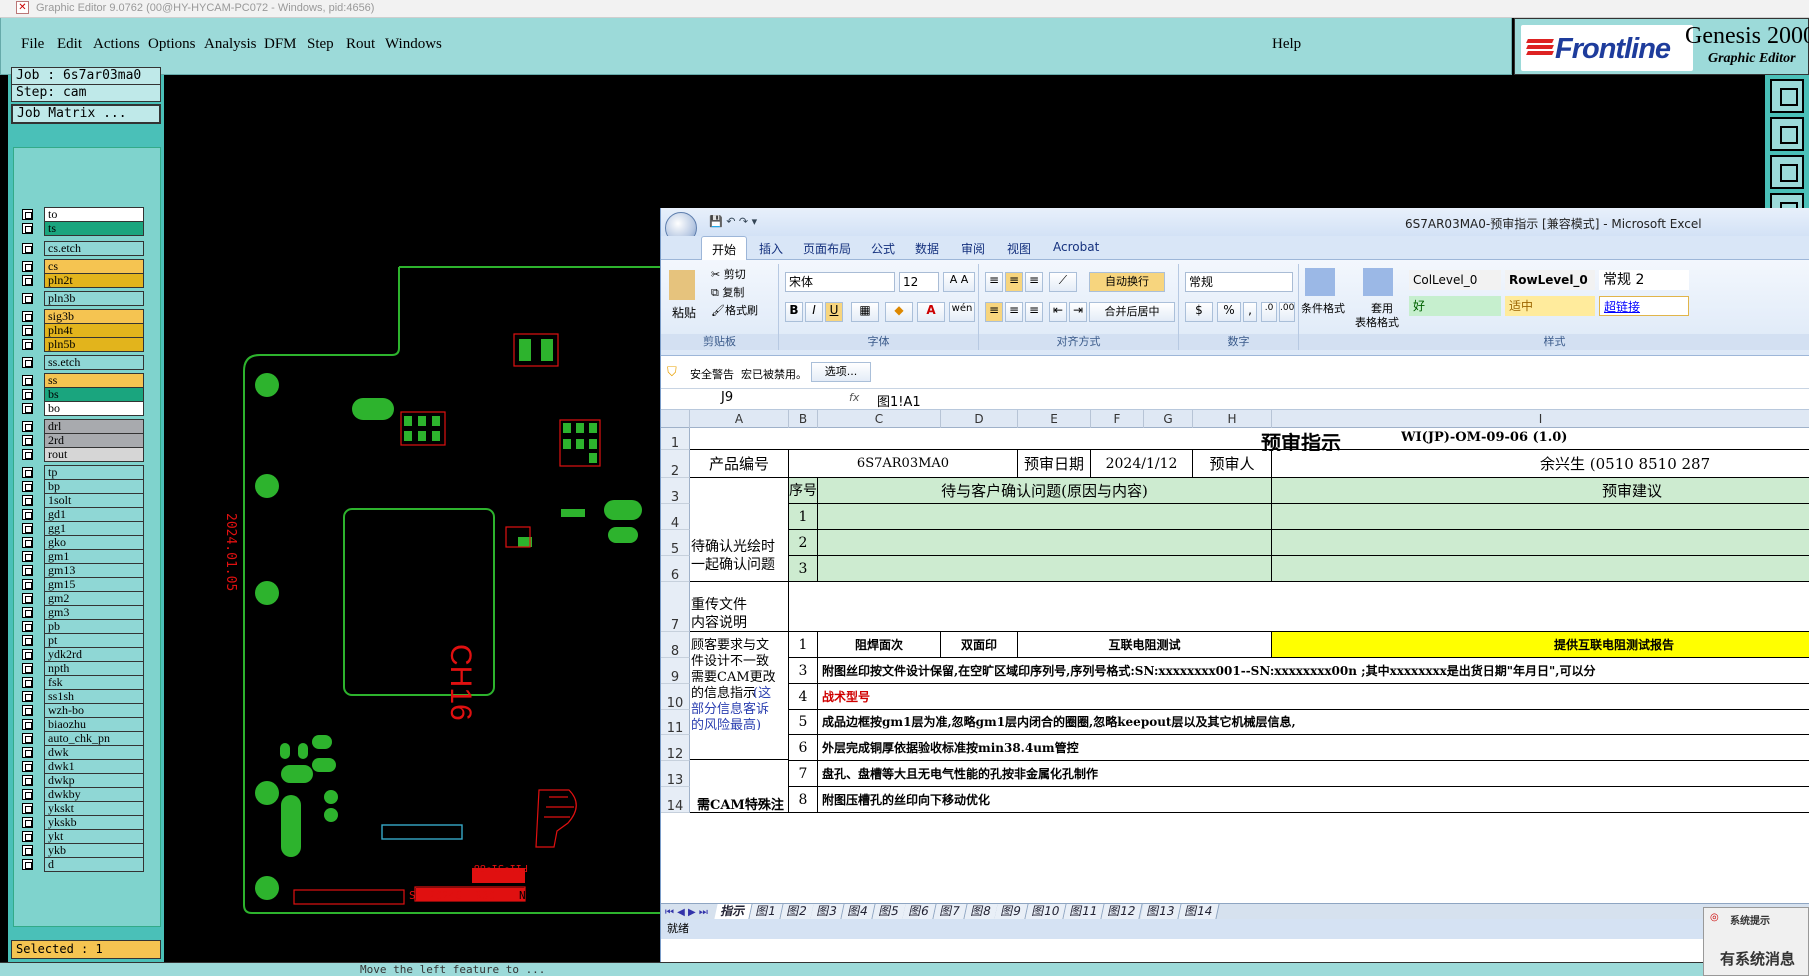 This screenshot has width=1809, height=976. Describe the element at coordinates (82, 426) in the screenshot. I see `layer-row: drl` at that location.